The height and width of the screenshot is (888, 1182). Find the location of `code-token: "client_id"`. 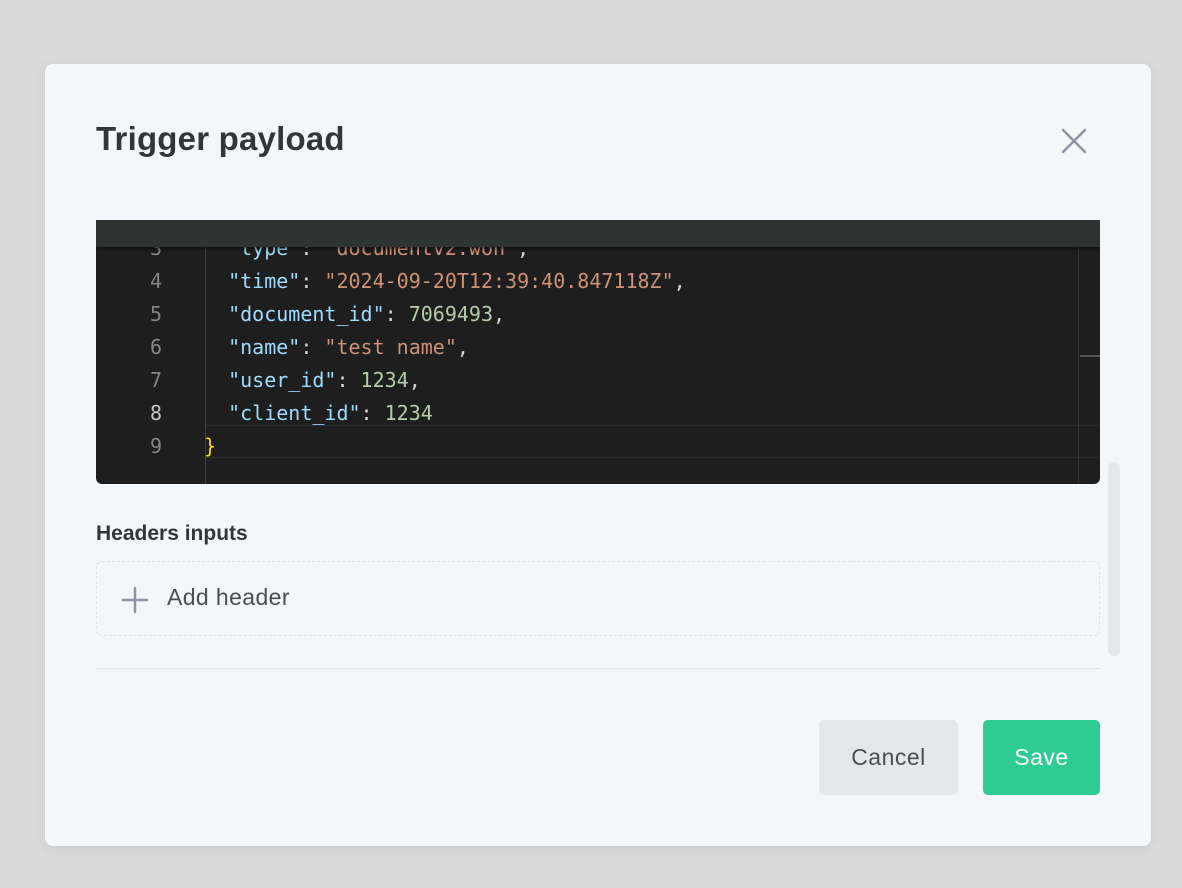

code-token: "client_id" is located at coordinates (282, 413).